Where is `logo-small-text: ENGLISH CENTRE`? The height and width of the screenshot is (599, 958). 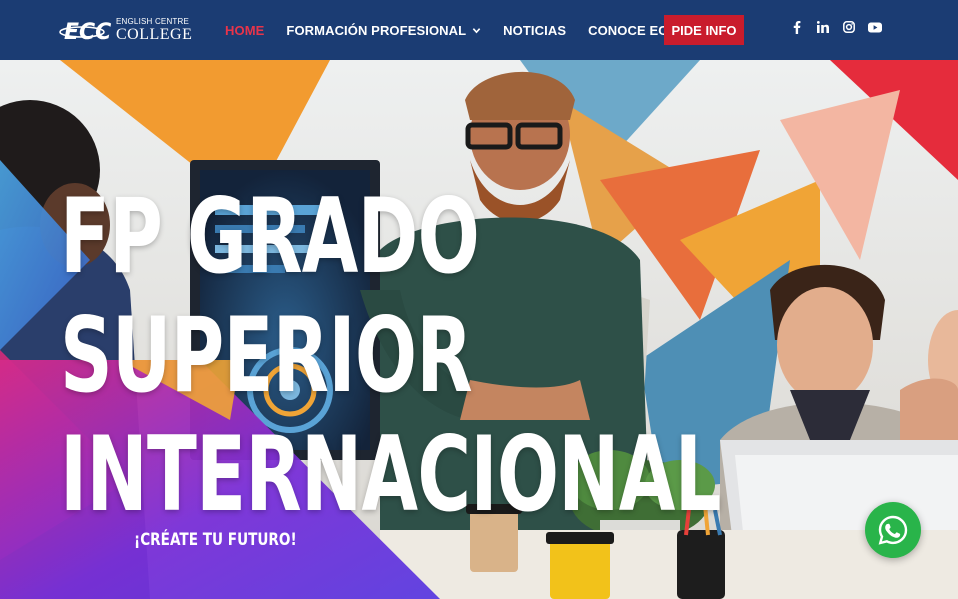 logo-small-text: ENGLISH CENTRE is located at coordinates (153, 21).